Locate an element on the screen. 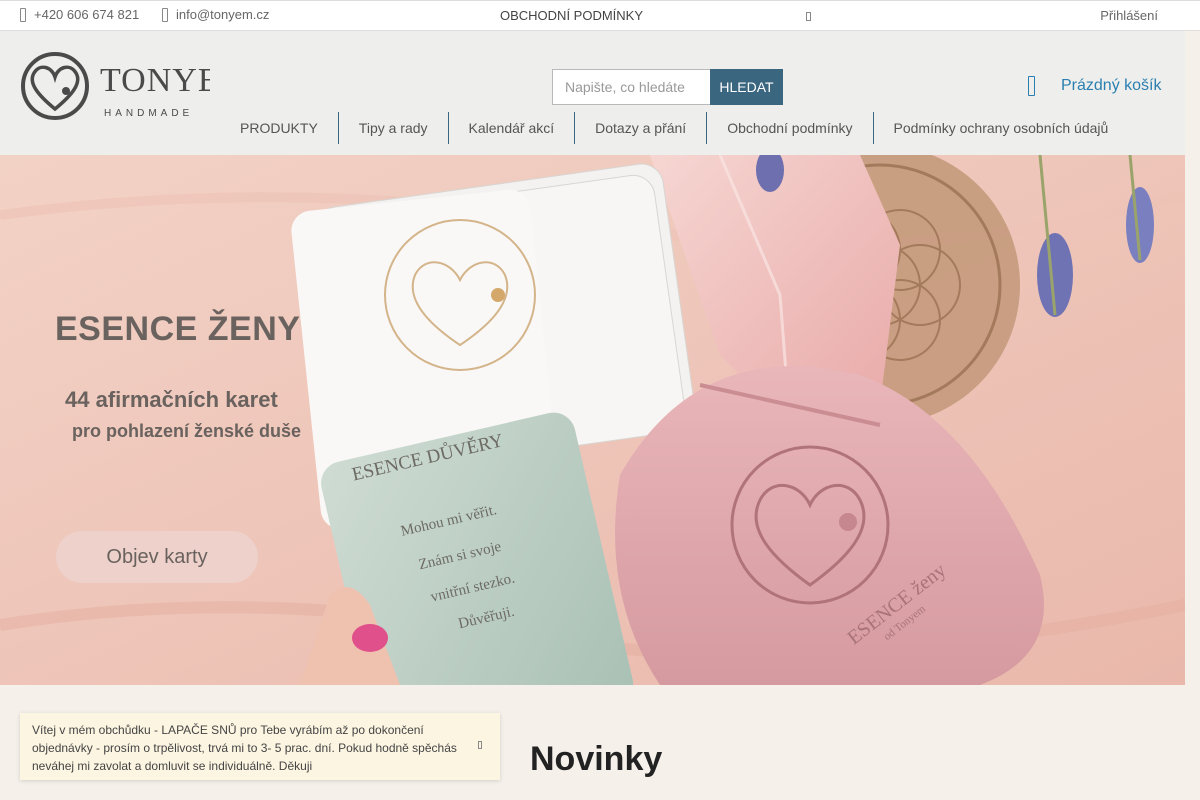  hero-title: ESENCE ŽENY is located at coordinates (178, 329).